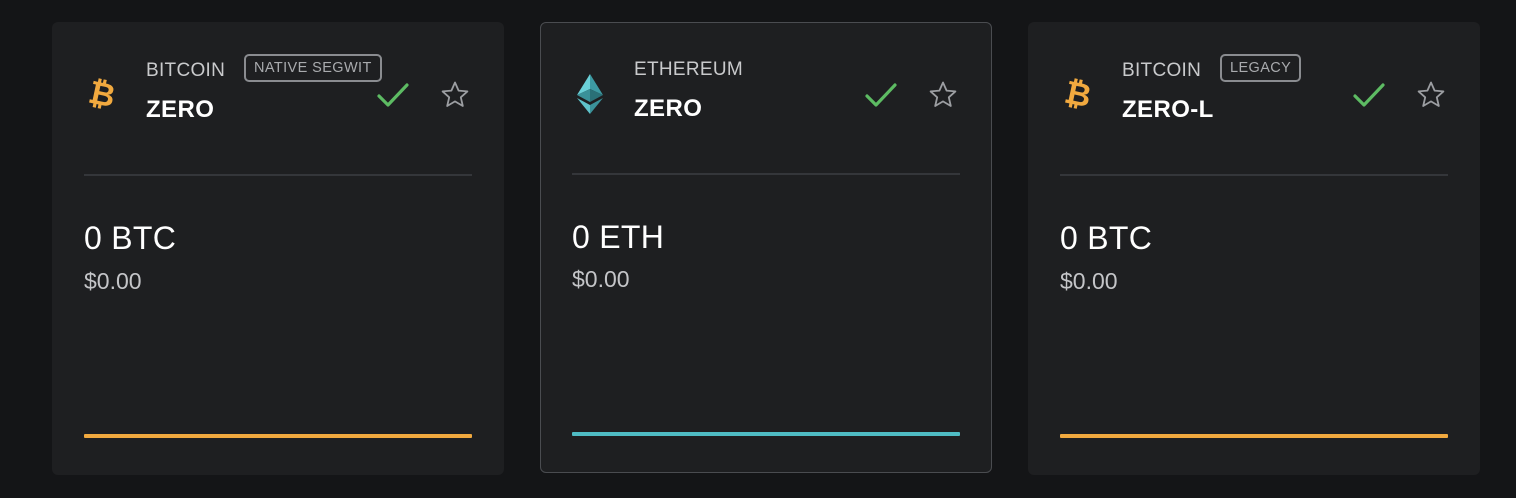 The width and height of the screenshot is (1516, 498). I want to click on derivation-tag: LEGACY, so click(1261, 68).